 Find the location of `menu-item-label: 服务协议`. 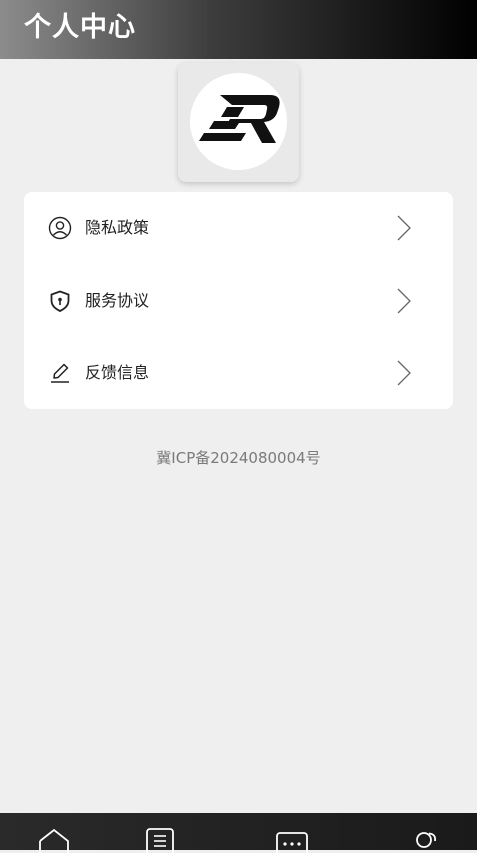

menu-item-label: 服务协议 is located at coordinates (117, 300).